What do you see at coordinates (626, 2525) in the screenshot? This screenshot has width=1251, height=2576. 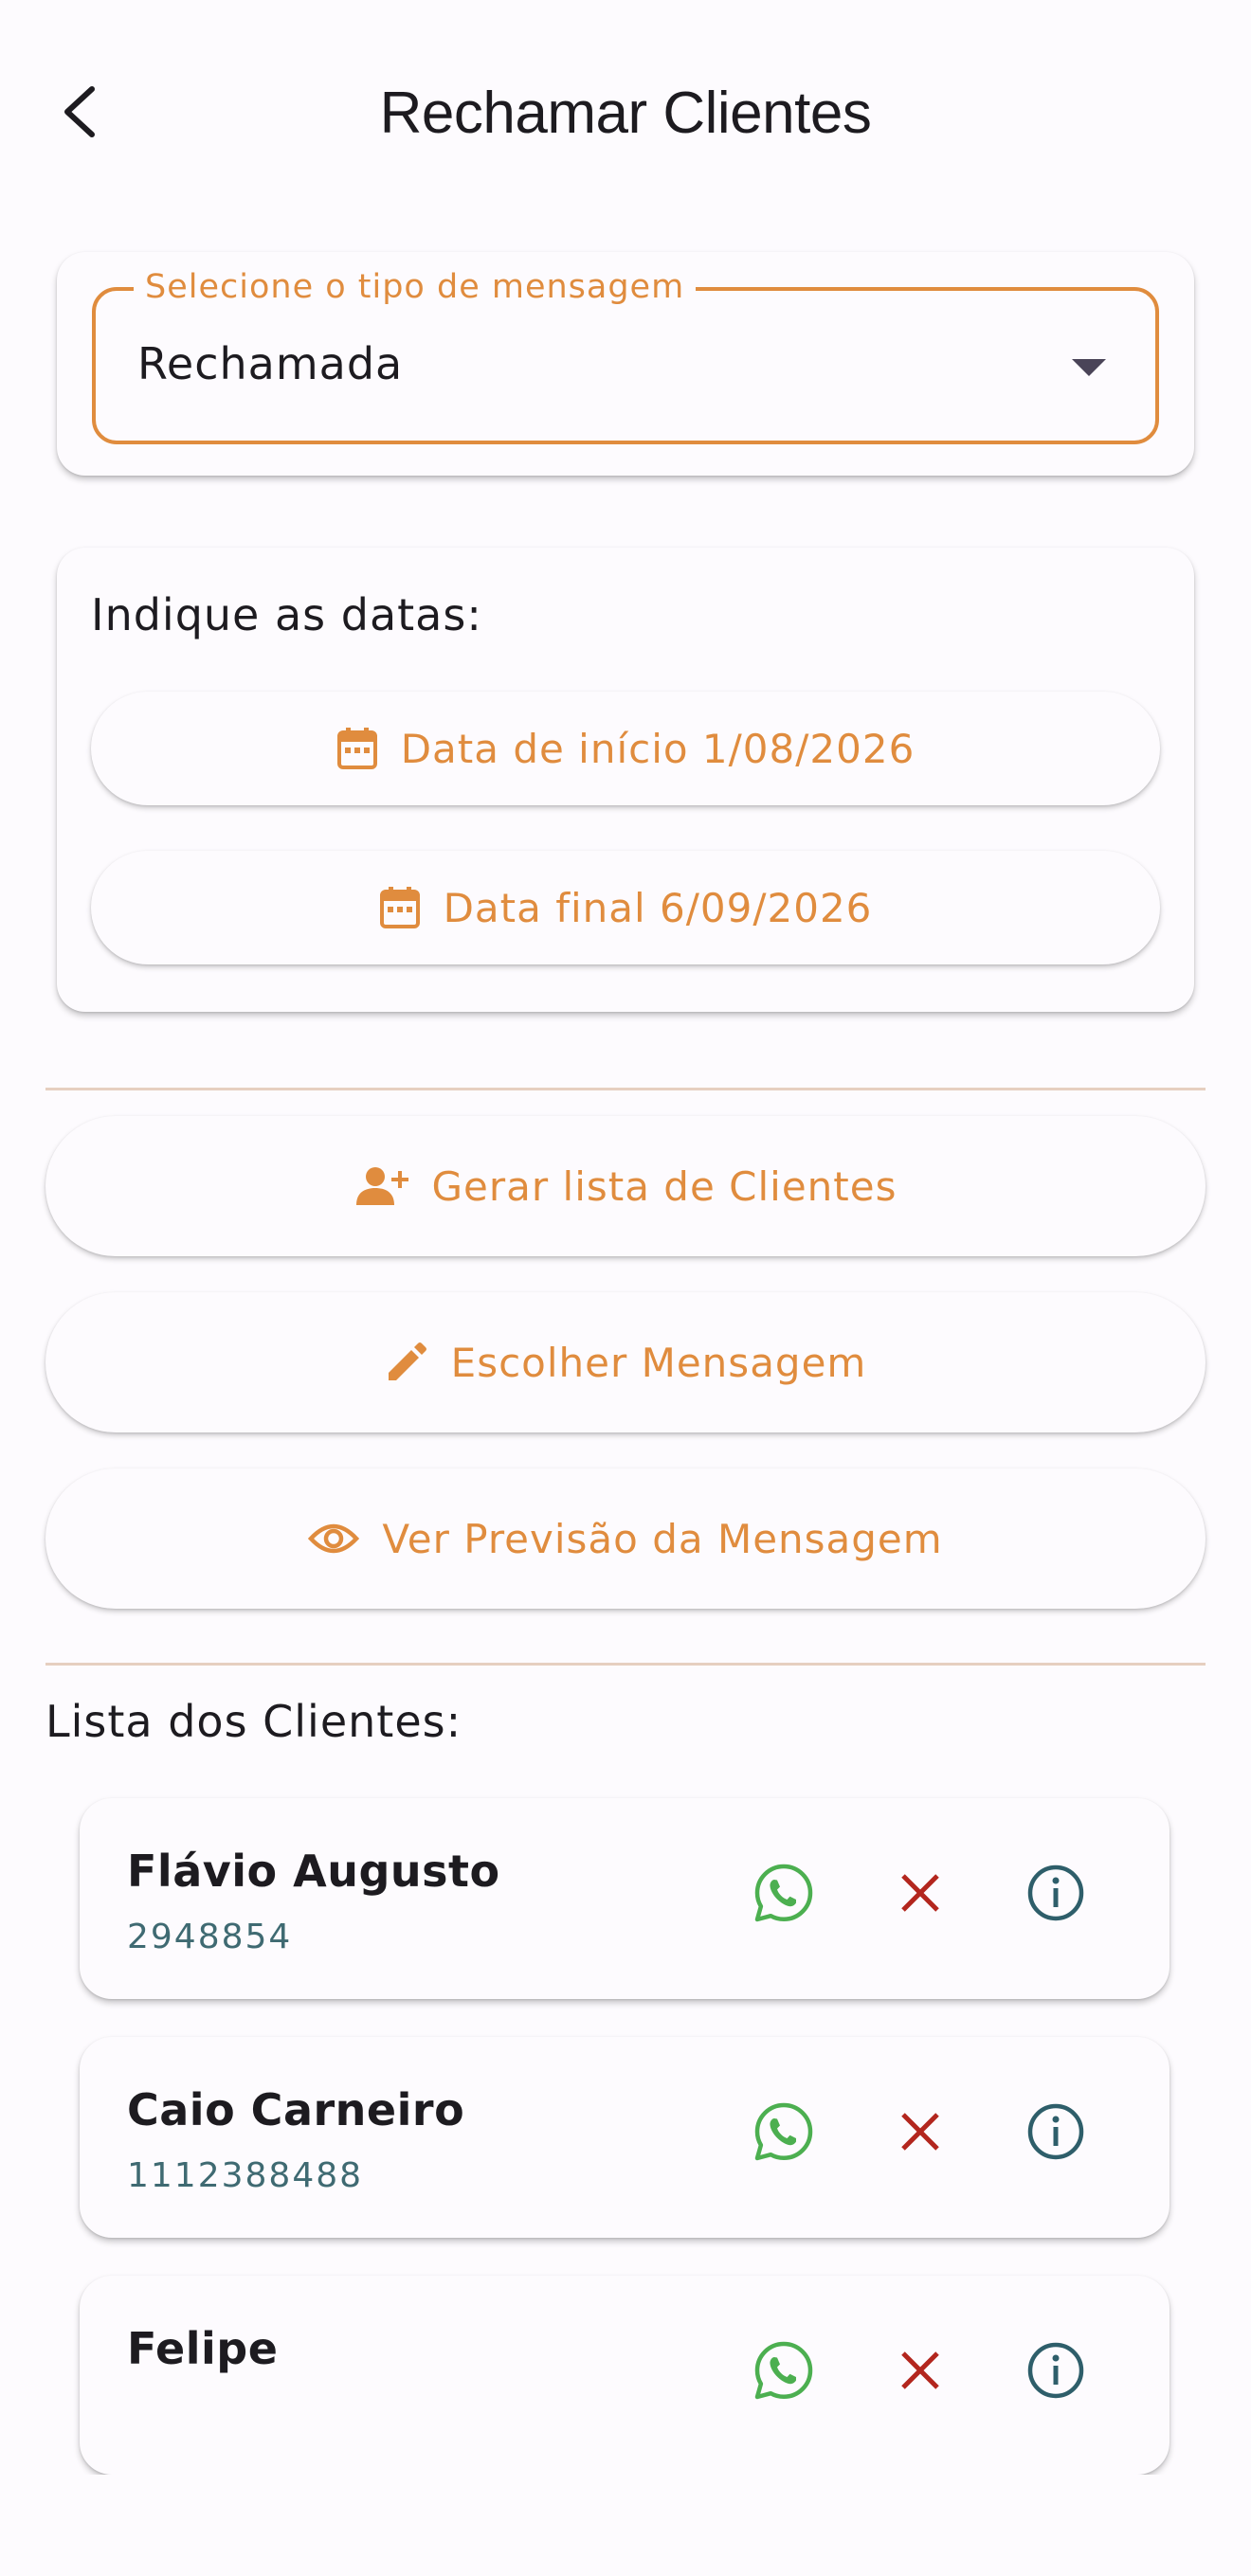 I see `bottom-area` at bounding box center [626, 2525].